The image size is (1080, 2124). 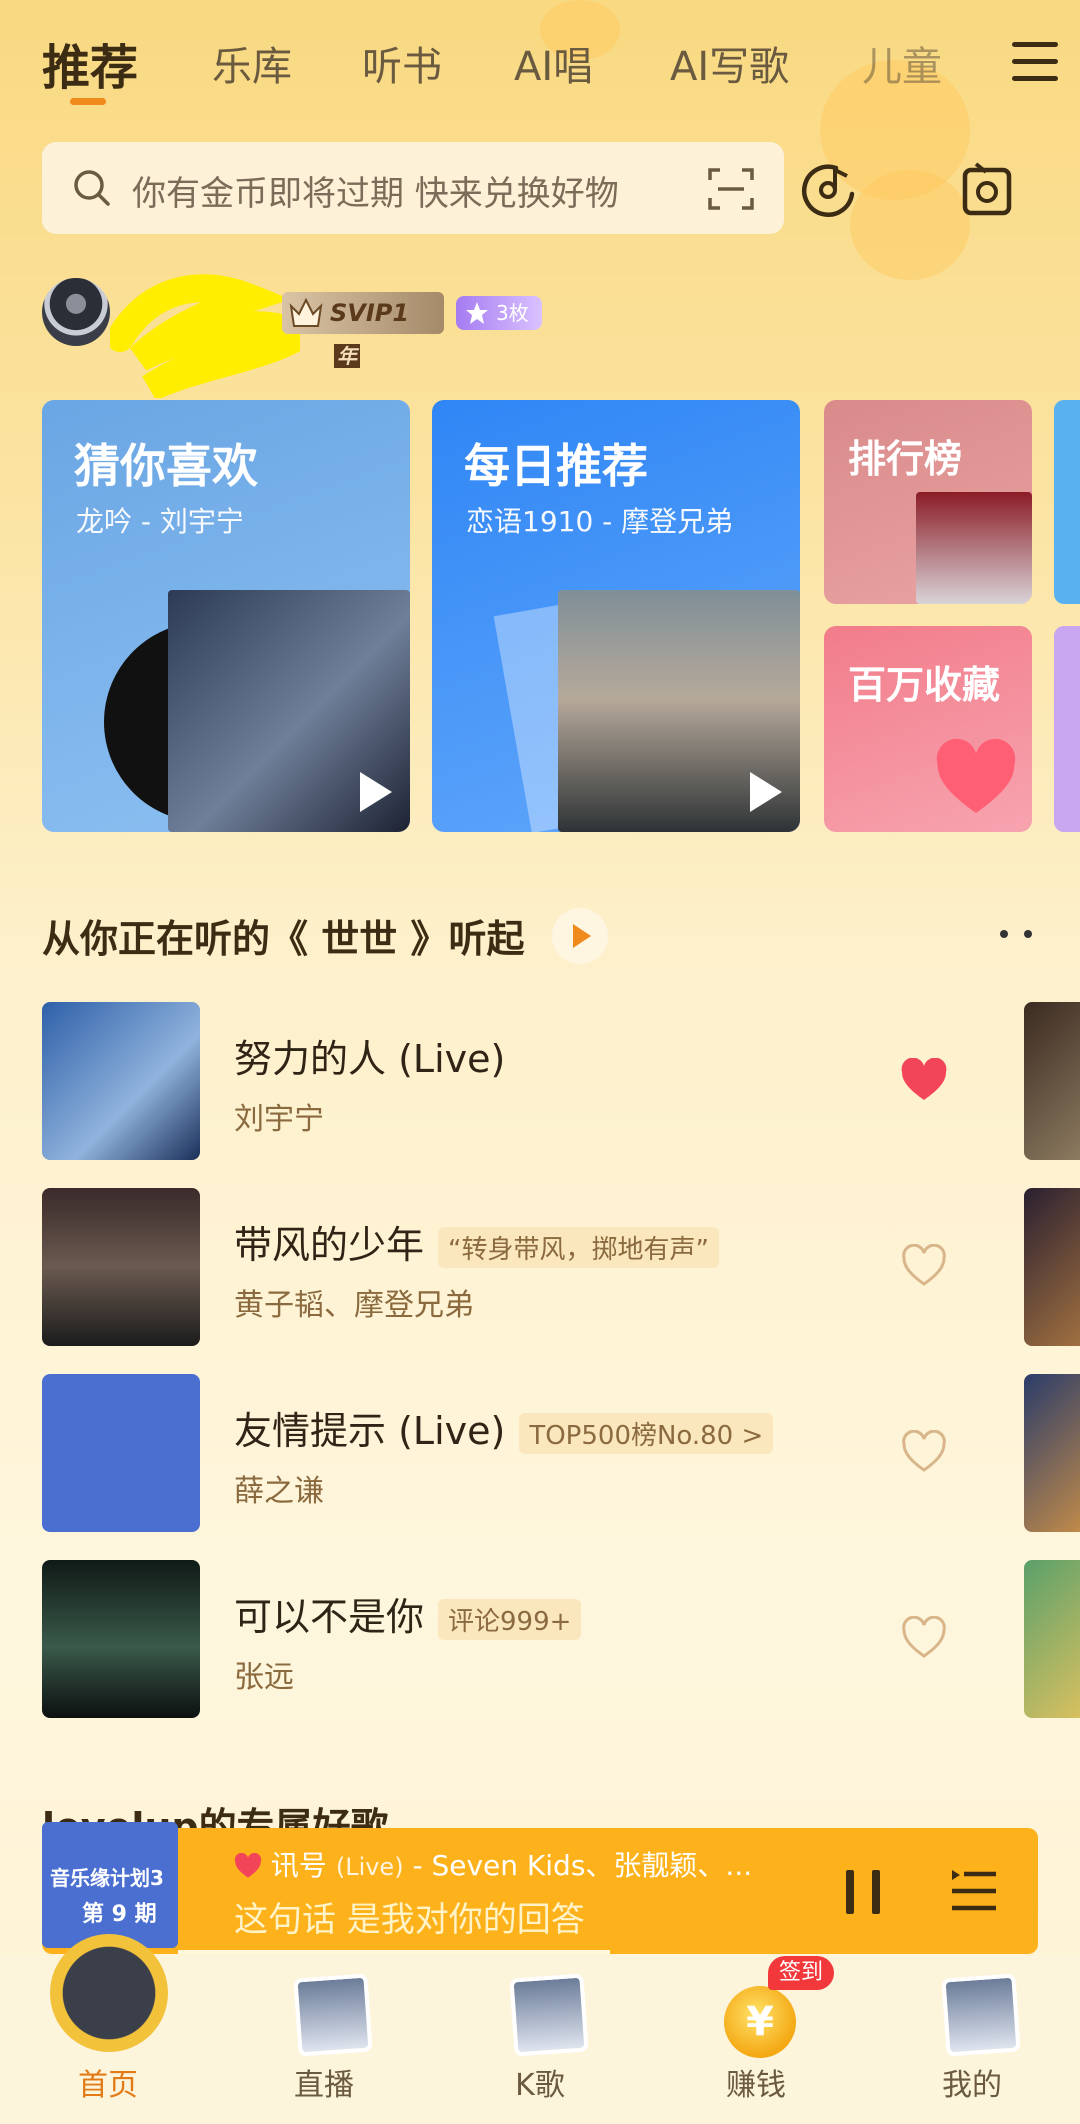 What do you see at coordinates (540, 2085) in the screenshot?
I see `nav-label: K歌` at bounding box center [540, 2085].